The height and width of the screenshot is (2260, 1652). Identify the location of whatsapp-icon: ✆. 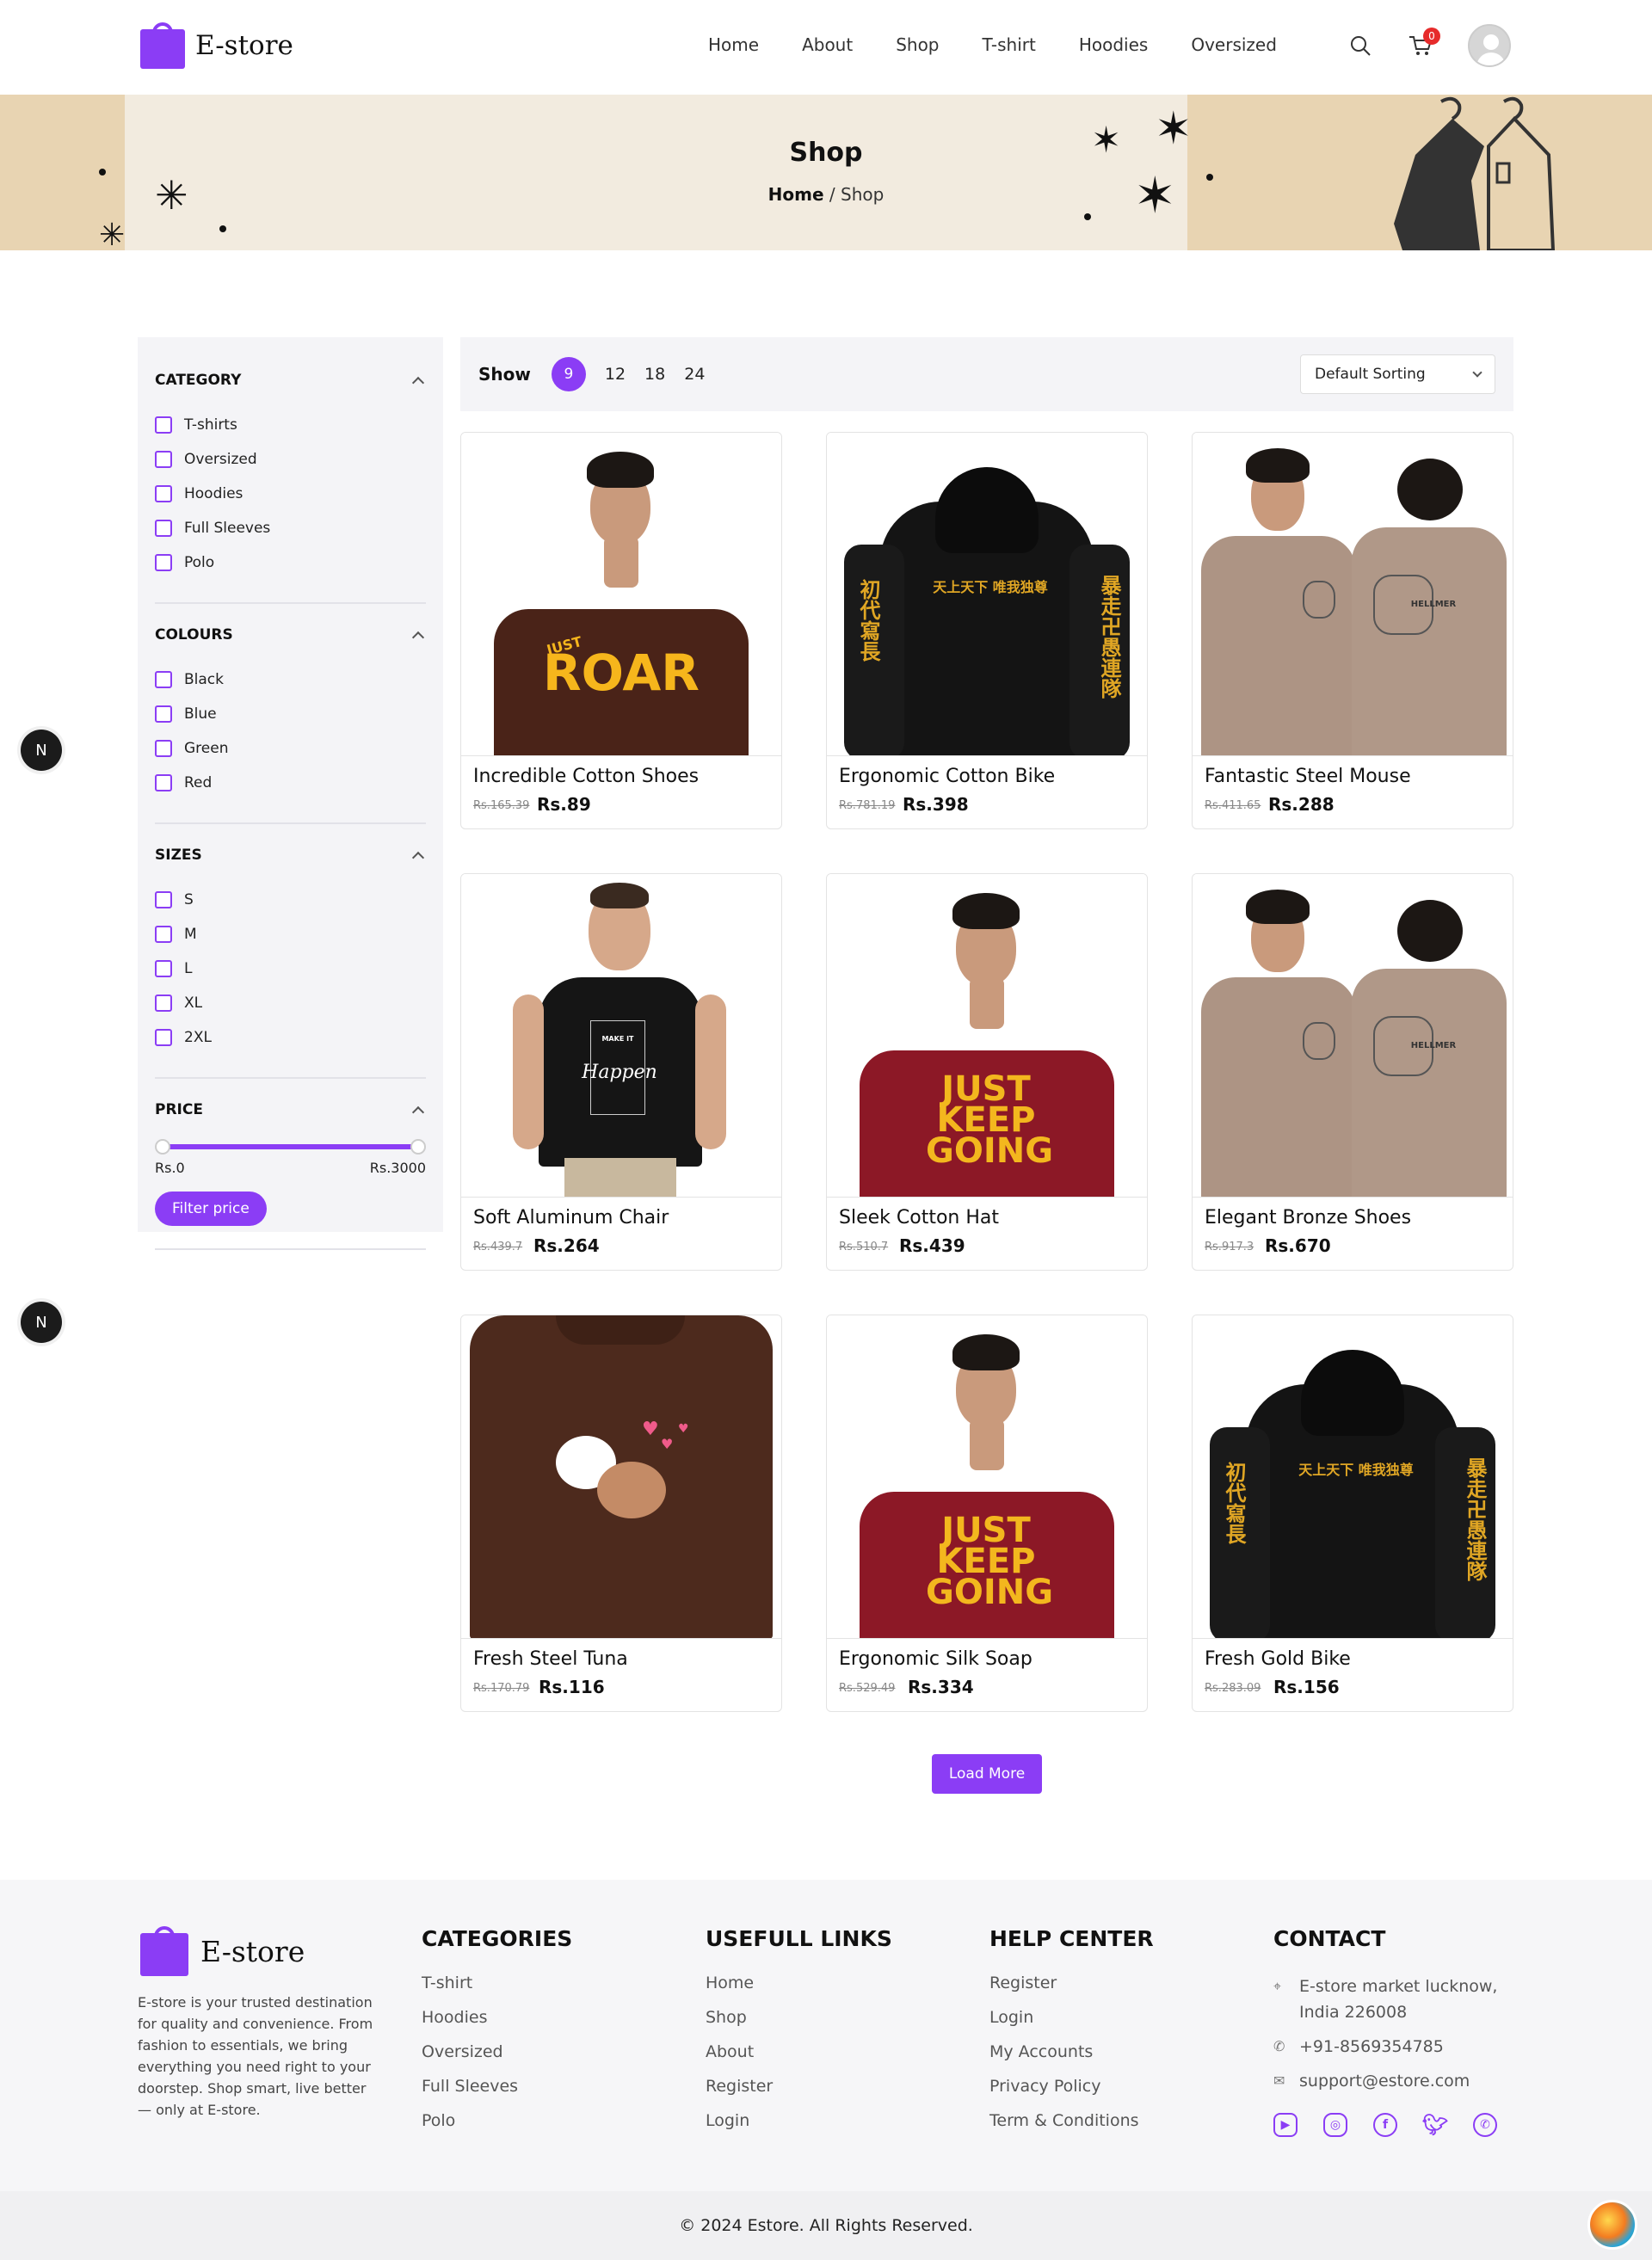
(1485, 2125).